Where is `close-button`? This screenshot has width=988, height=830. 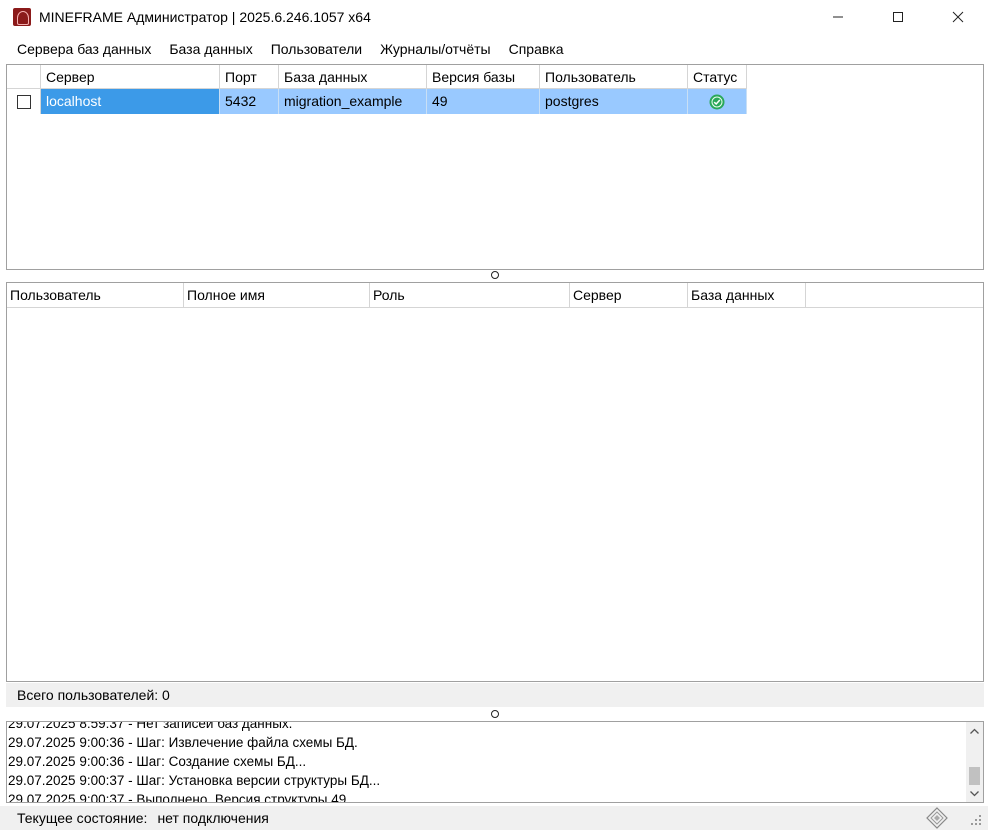
close-button is located at coordinates (958, 17).